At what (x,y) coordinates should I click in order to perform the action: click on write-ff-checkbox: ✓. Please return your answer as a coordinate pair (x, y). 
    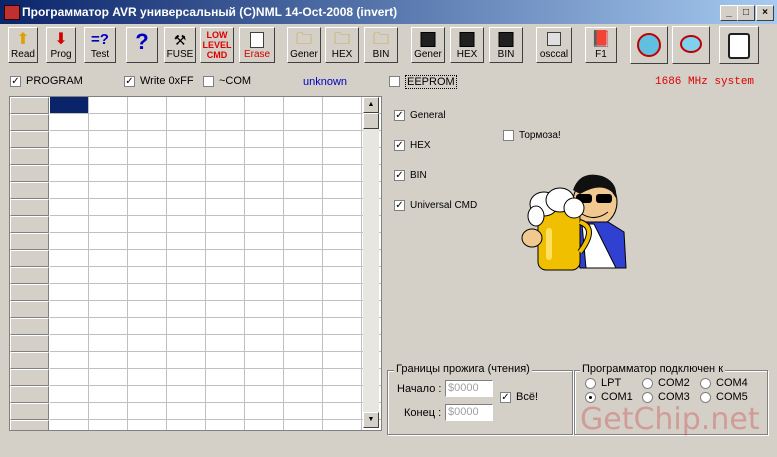
    Looking at the image, I should click on (129, 81).